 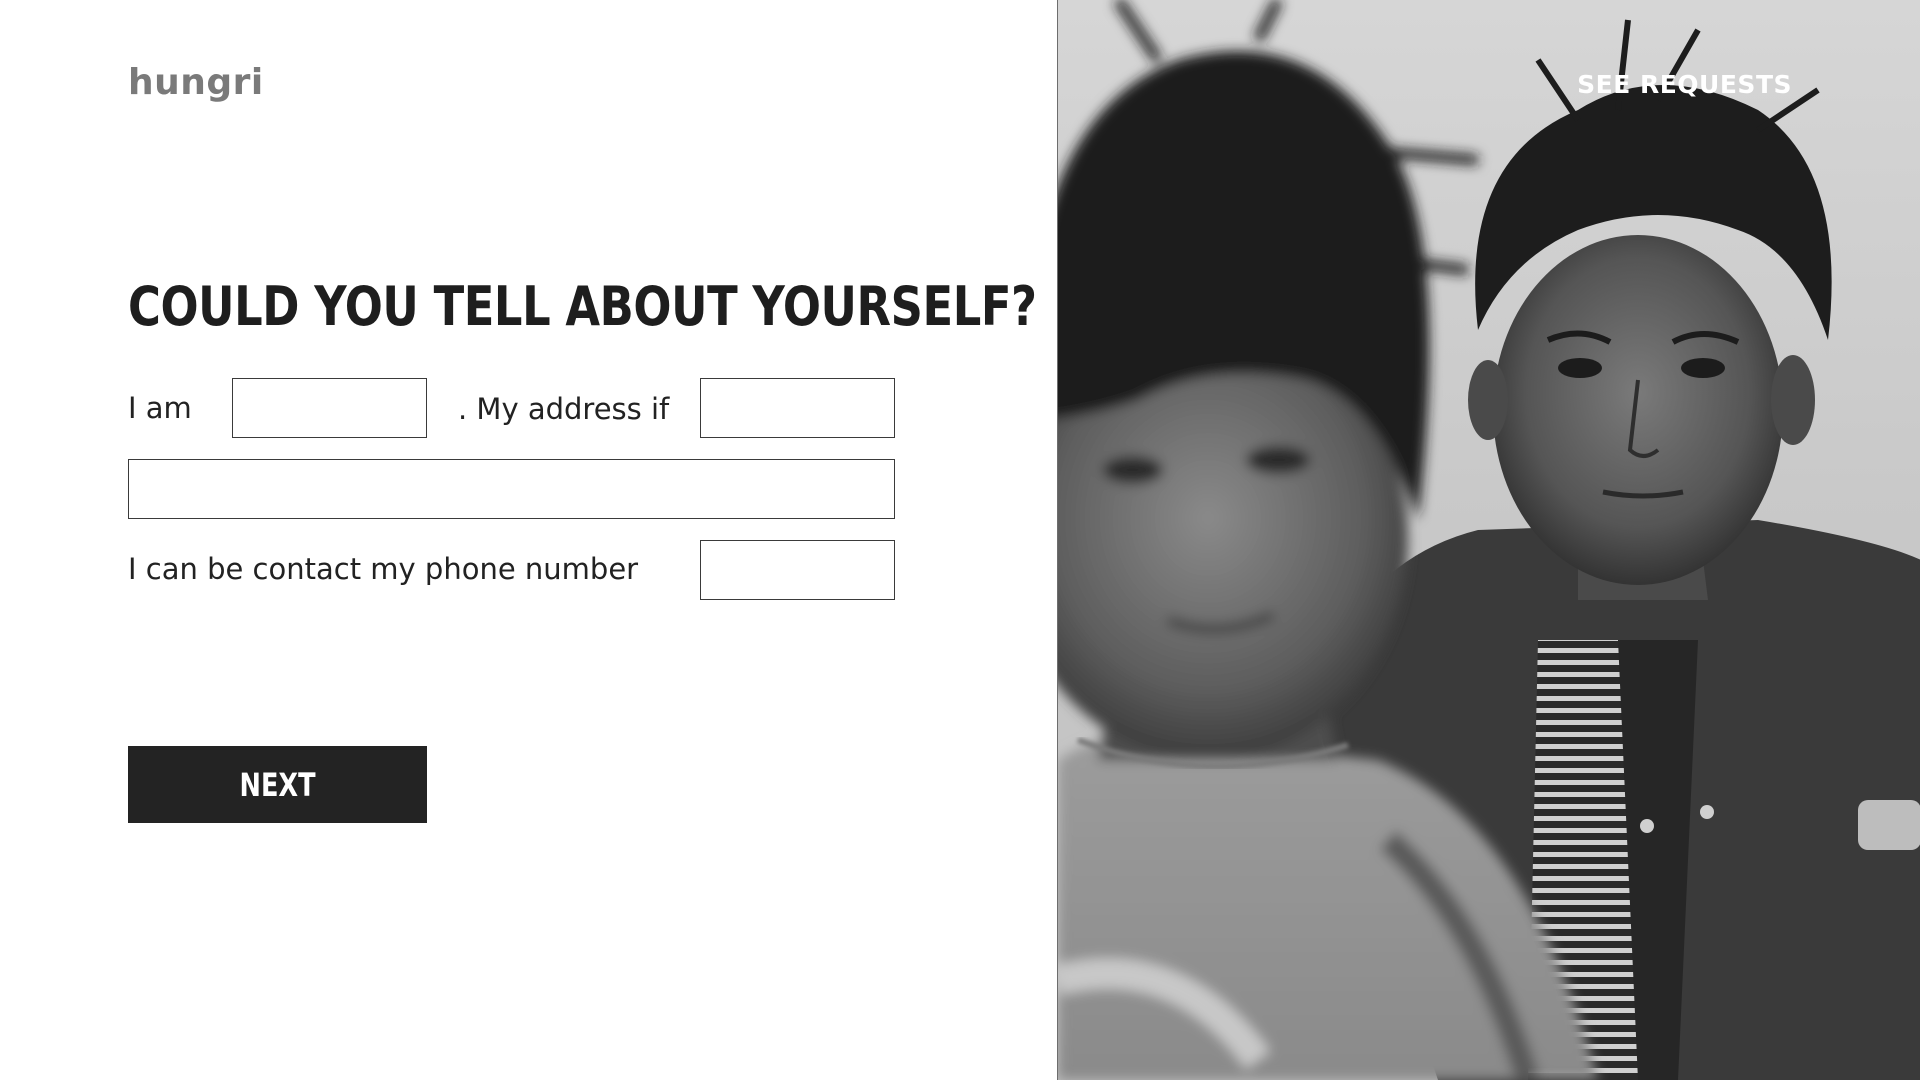 What do you see at coordinates (329, 408) in the screenshot?
I see `name-field` at bounding box center [329, 408].